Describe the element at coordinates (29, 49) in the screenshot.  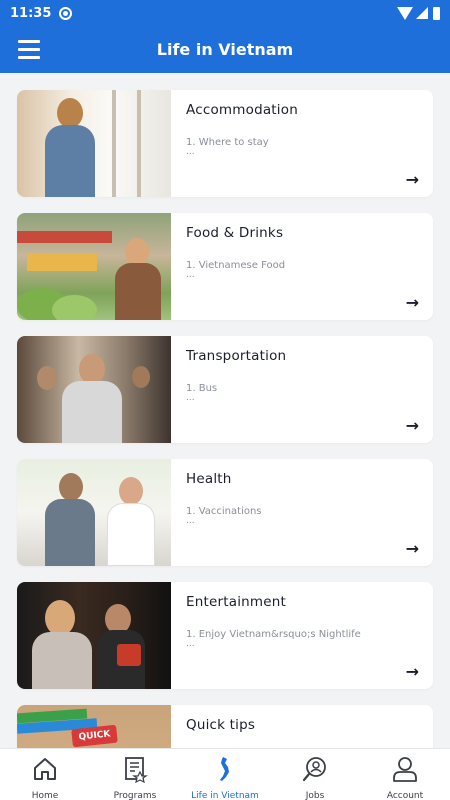
I see `menu-icon` at that location.